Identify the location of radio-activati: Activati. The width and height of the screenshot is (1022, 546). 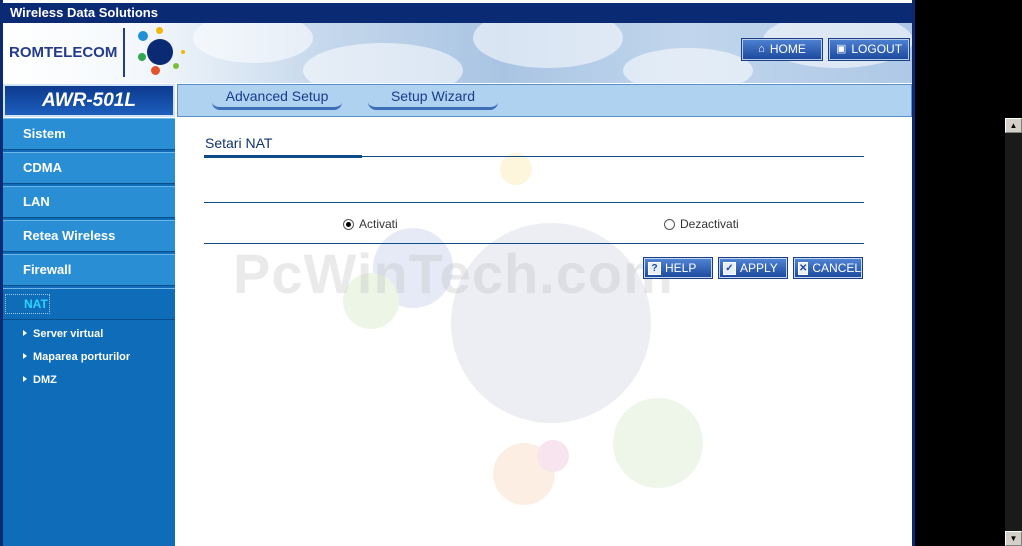
(370, 224).